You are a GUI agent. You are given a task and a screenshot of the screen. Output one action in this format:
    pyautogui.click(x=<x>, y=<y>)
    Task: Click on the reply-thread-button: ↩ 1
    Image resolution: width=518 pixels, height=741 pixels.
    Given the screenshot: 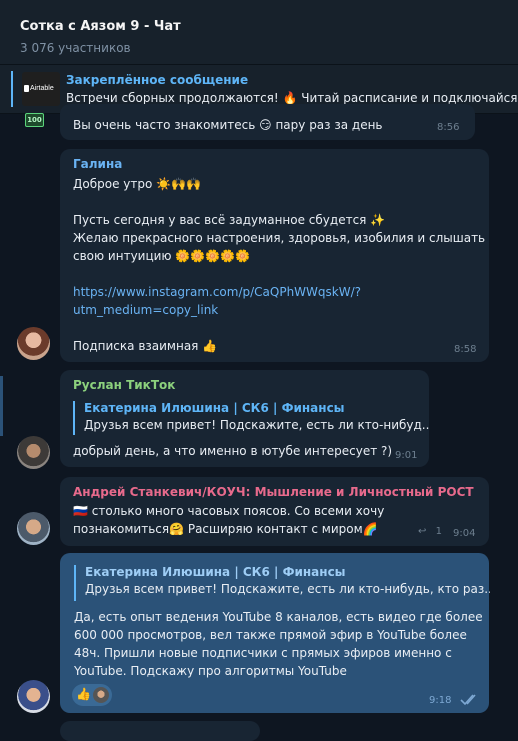 What is the action you would take?
    pyautogui.click(x=430, y=531)
    